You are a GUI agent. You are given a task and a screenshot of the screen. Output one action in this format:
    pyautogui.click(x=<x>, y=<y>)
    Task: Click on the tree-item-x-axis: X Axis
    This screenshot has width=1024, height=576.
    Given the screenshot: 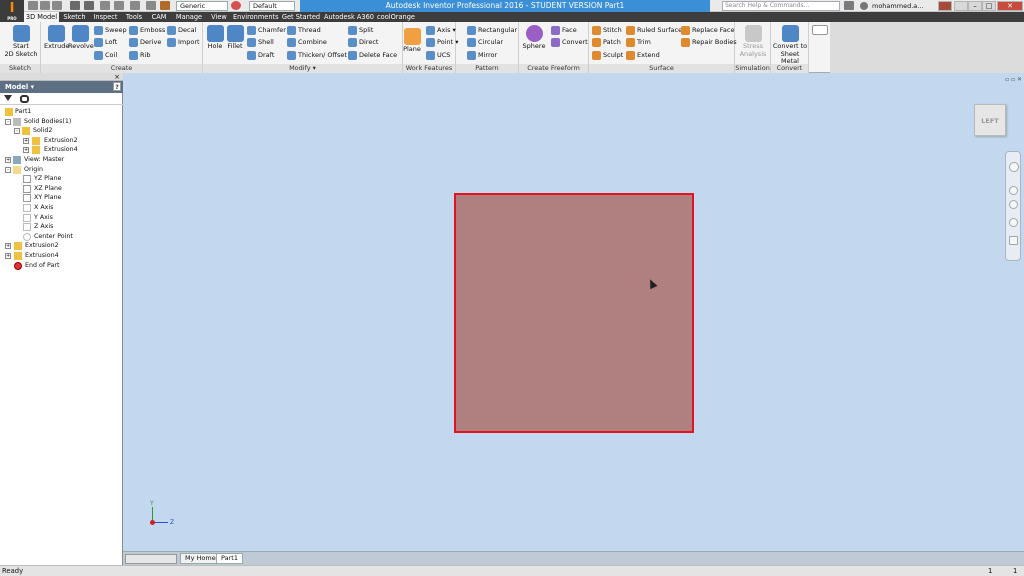 What is the action you would take?
    pyautogui.click(x=61, y=208)
    